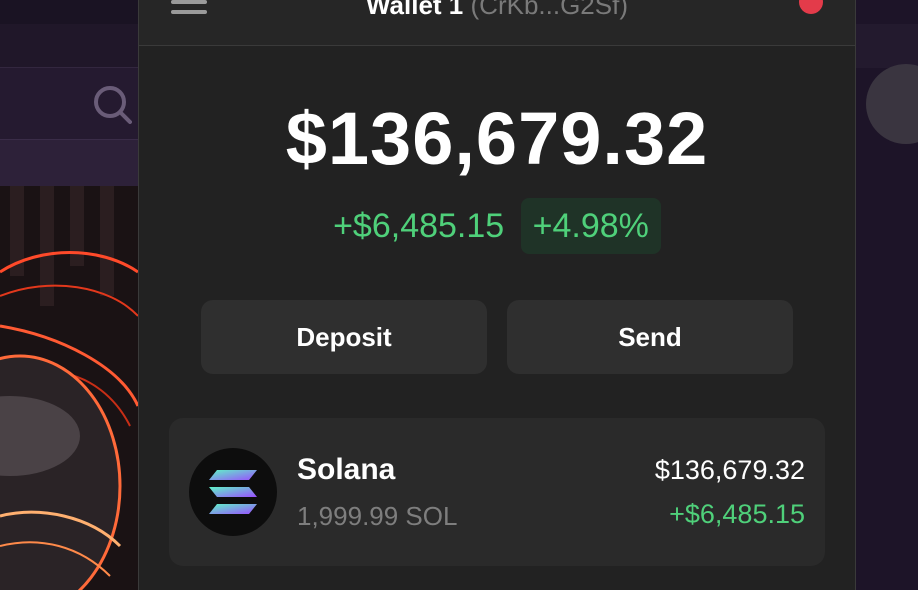 This screenshot has height=590, width=918. I want to click on background-page-right, so click(887, 295).